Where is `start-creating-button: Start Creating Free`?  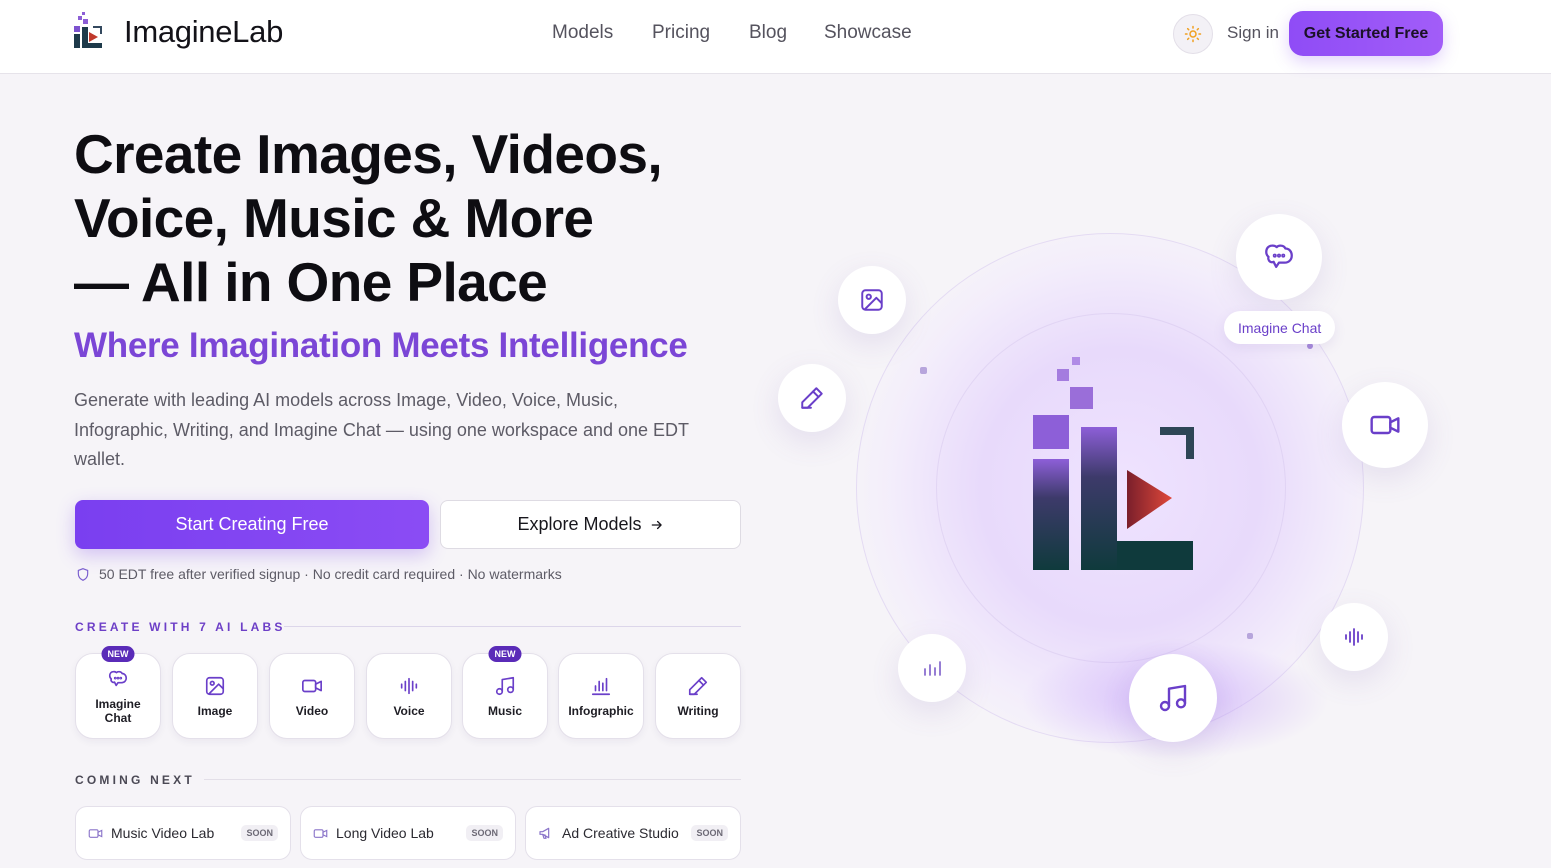 start-creating-button: Start Creating Free is located at coordinates (252, 524).